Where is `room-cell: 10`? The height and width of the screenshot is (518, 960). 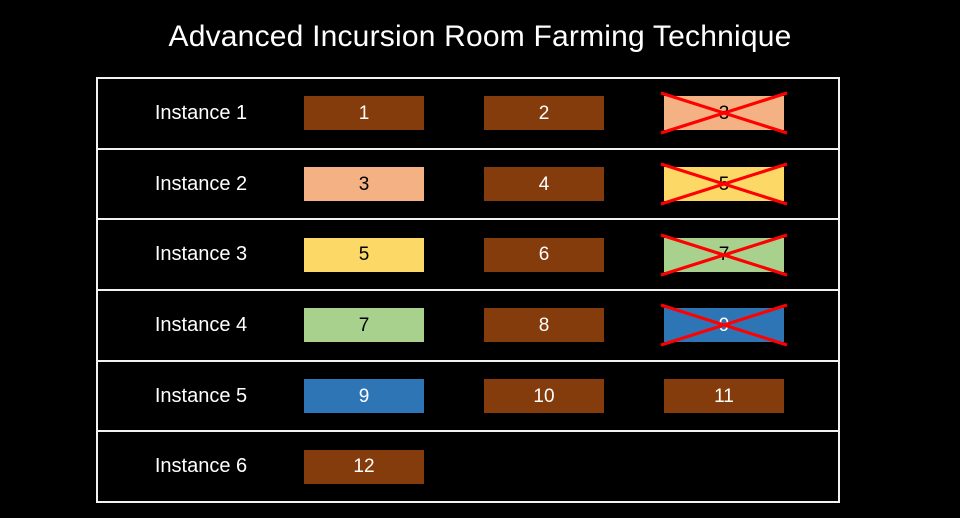
room-cell: 10 is located at coordinates (544, 396).